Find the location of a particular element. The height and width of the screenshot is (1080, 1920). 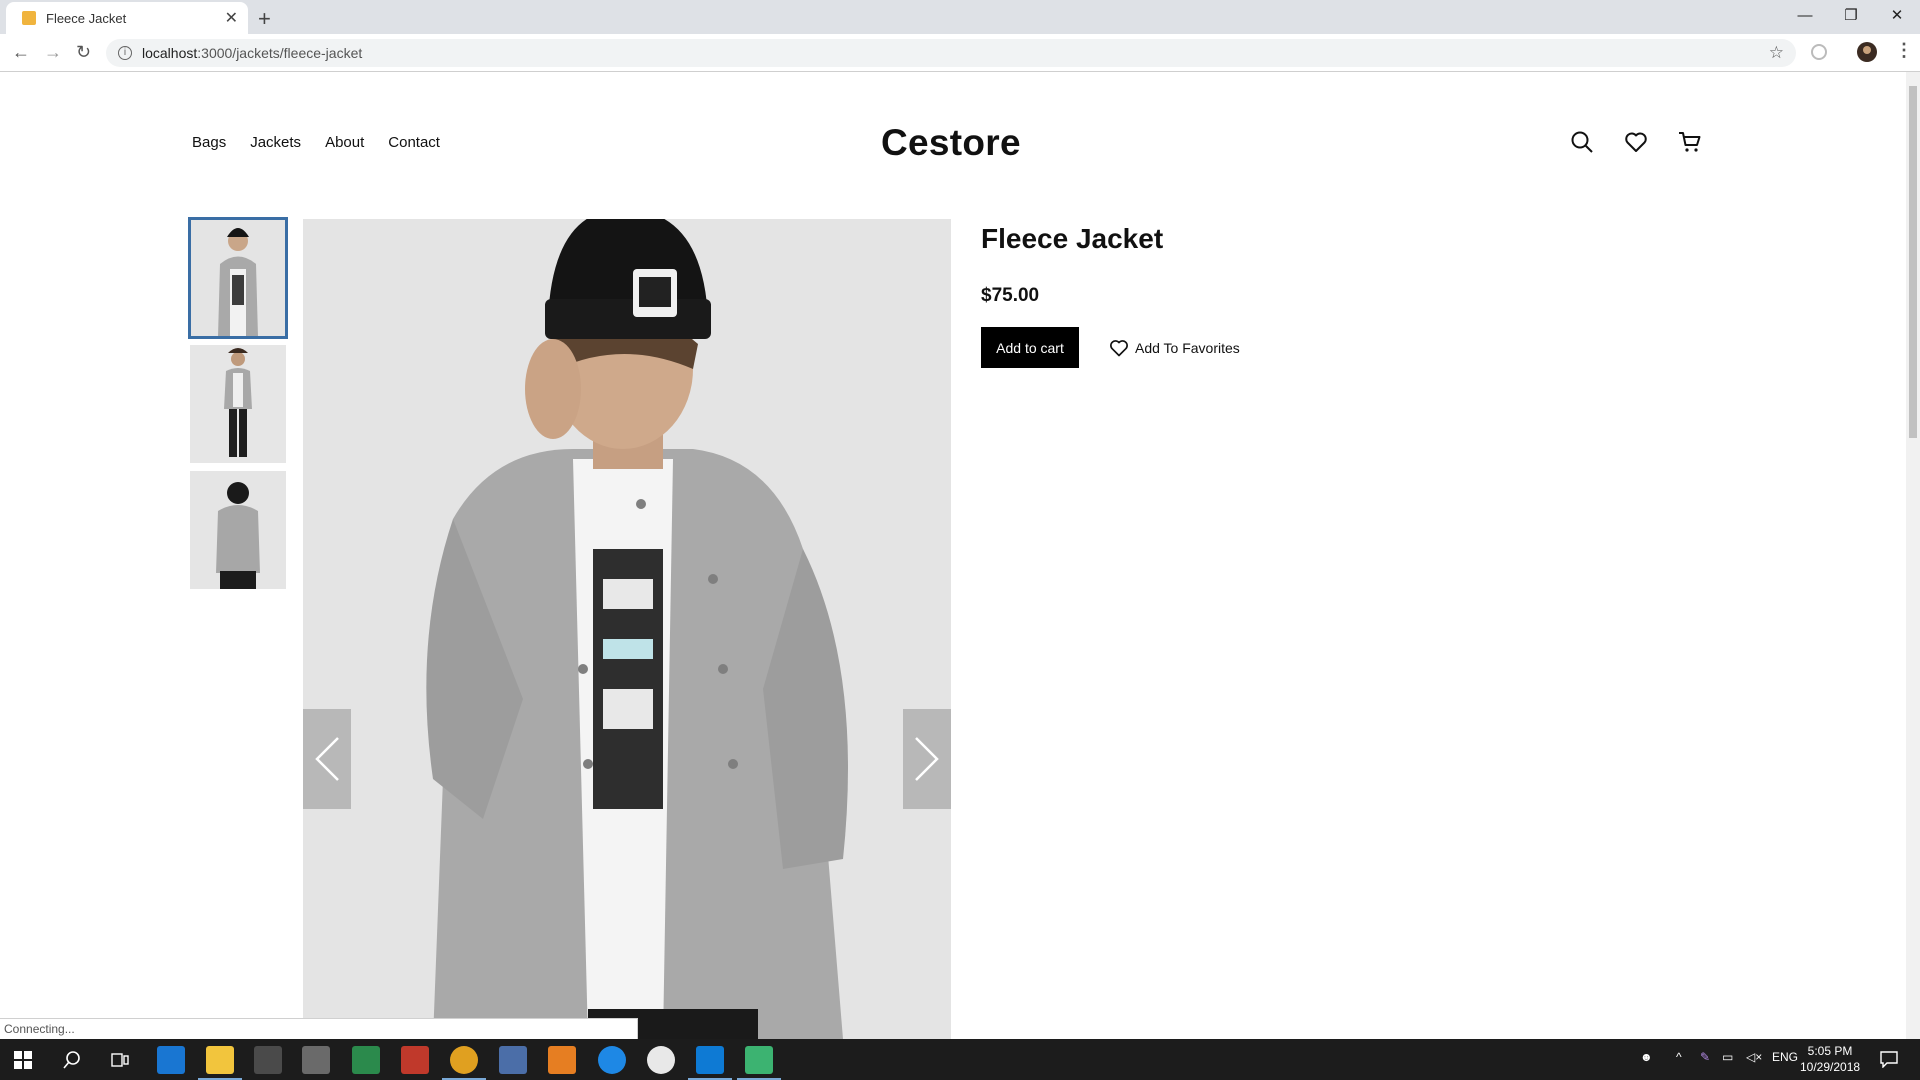

cart-icon is located at coordinates (1690, 142).